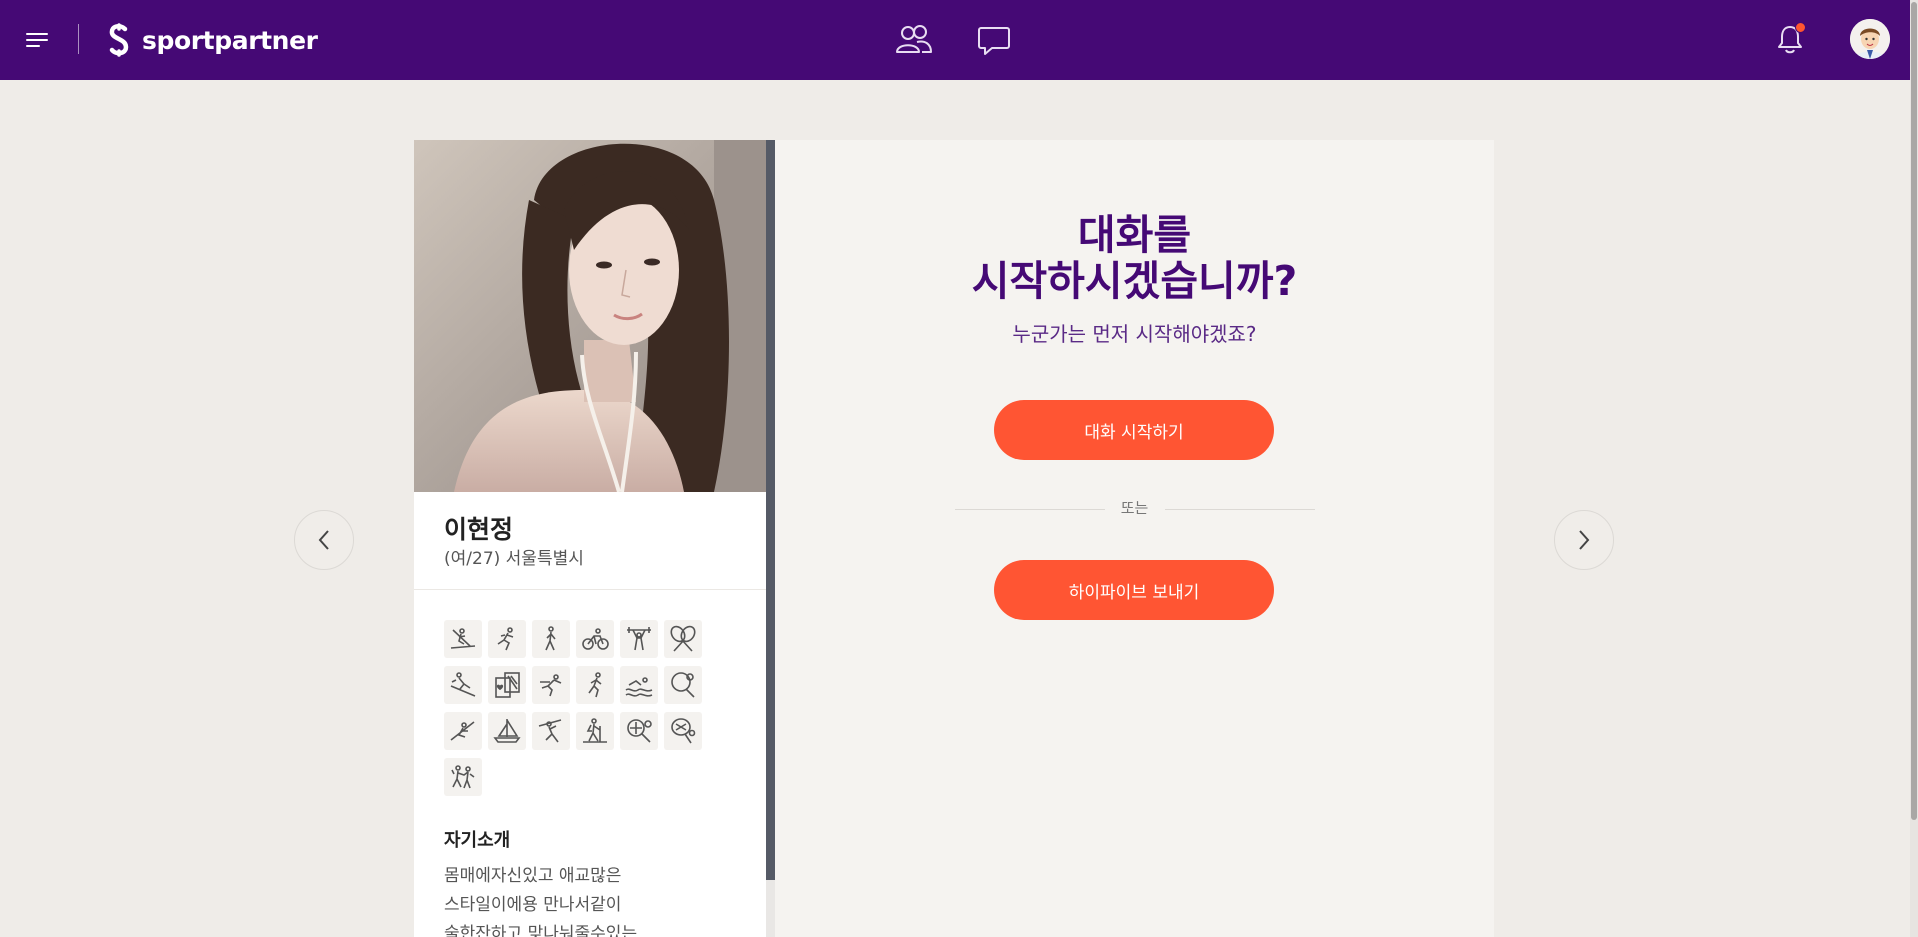 This screenshot has height=937, width=1918. I want to click on chevron-left-icon, so click(323, 540).